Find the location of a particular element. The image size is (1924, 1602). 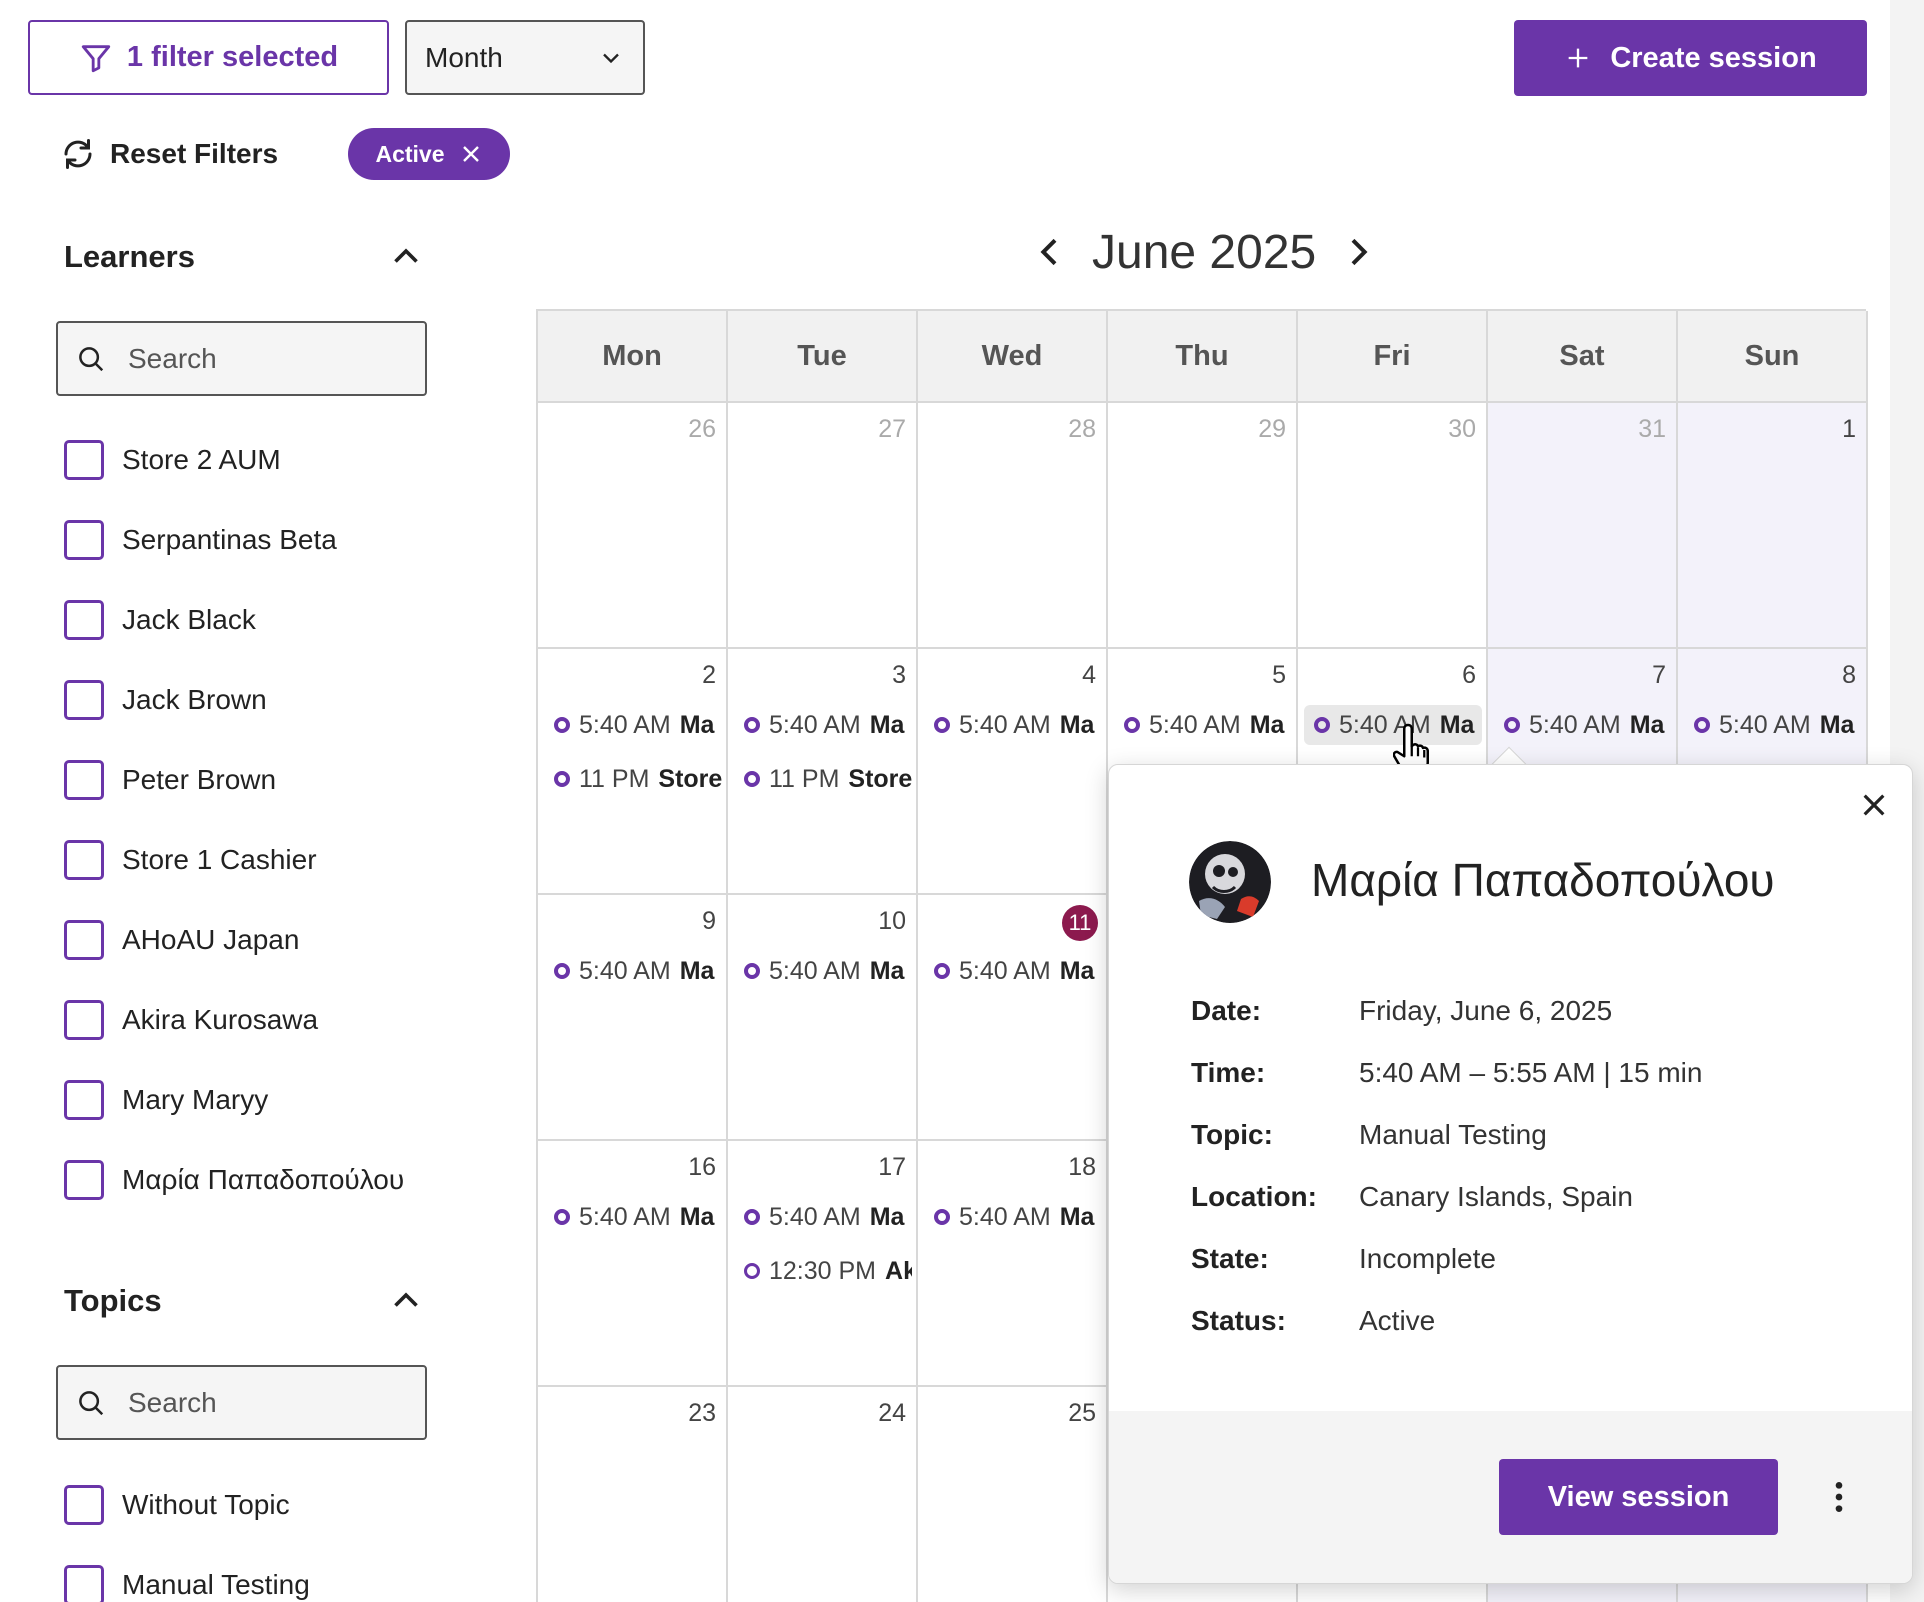

day-number: 31 is located at coordinates (1652, 429).